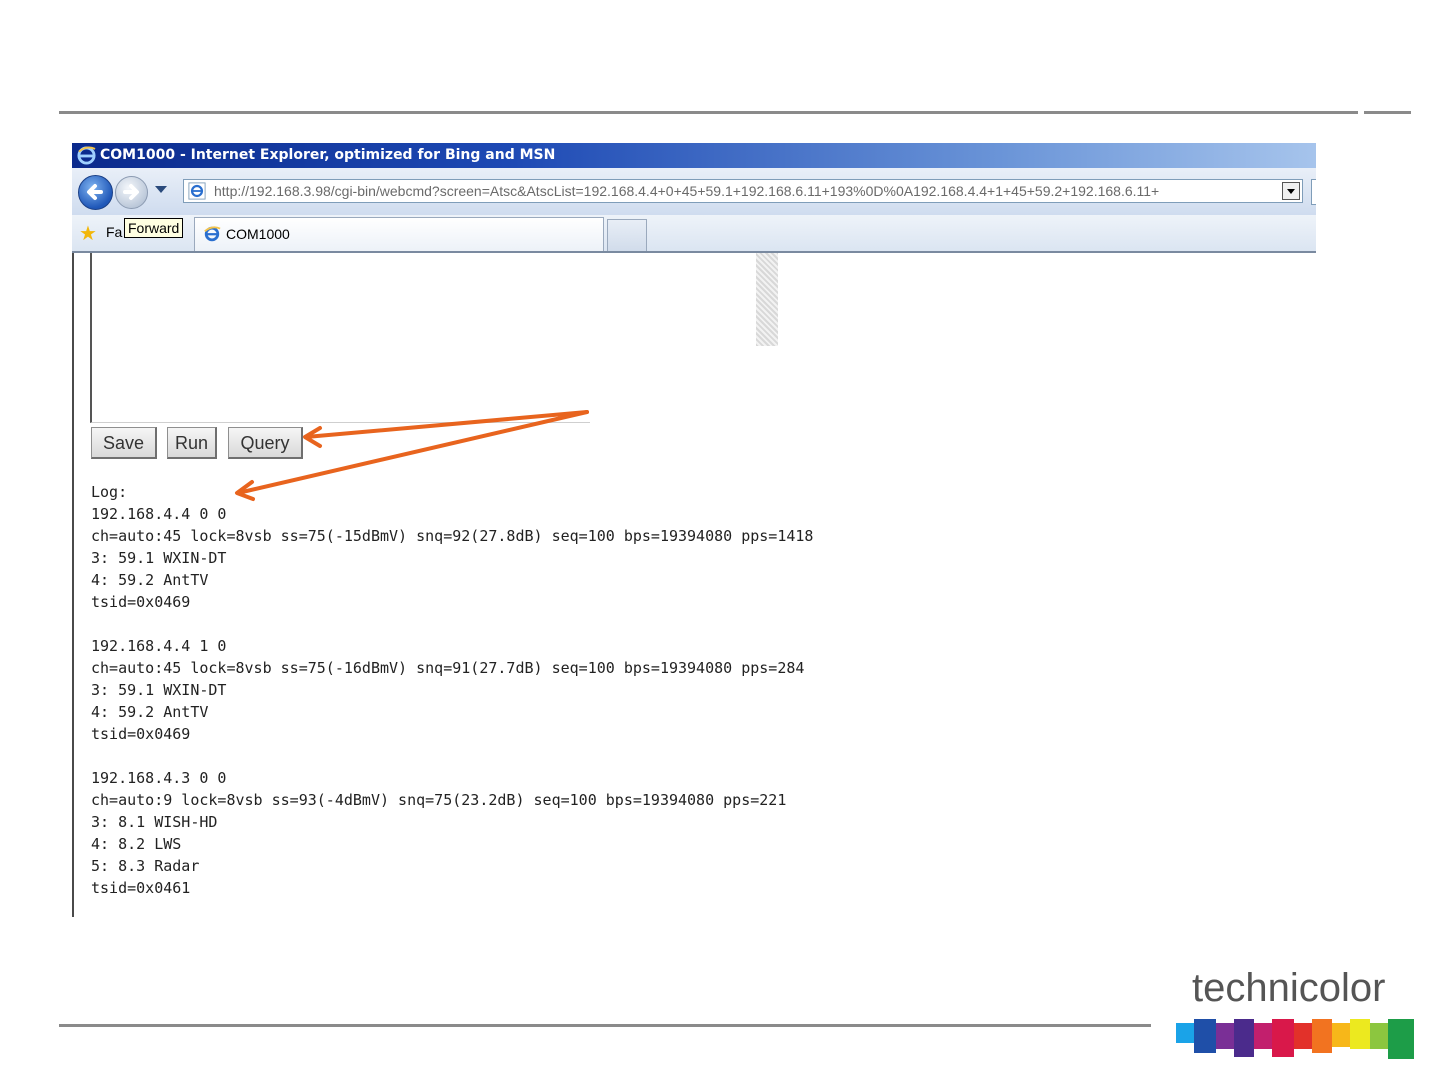  I want to click on forward-arrow-icon, so click(131, 192).